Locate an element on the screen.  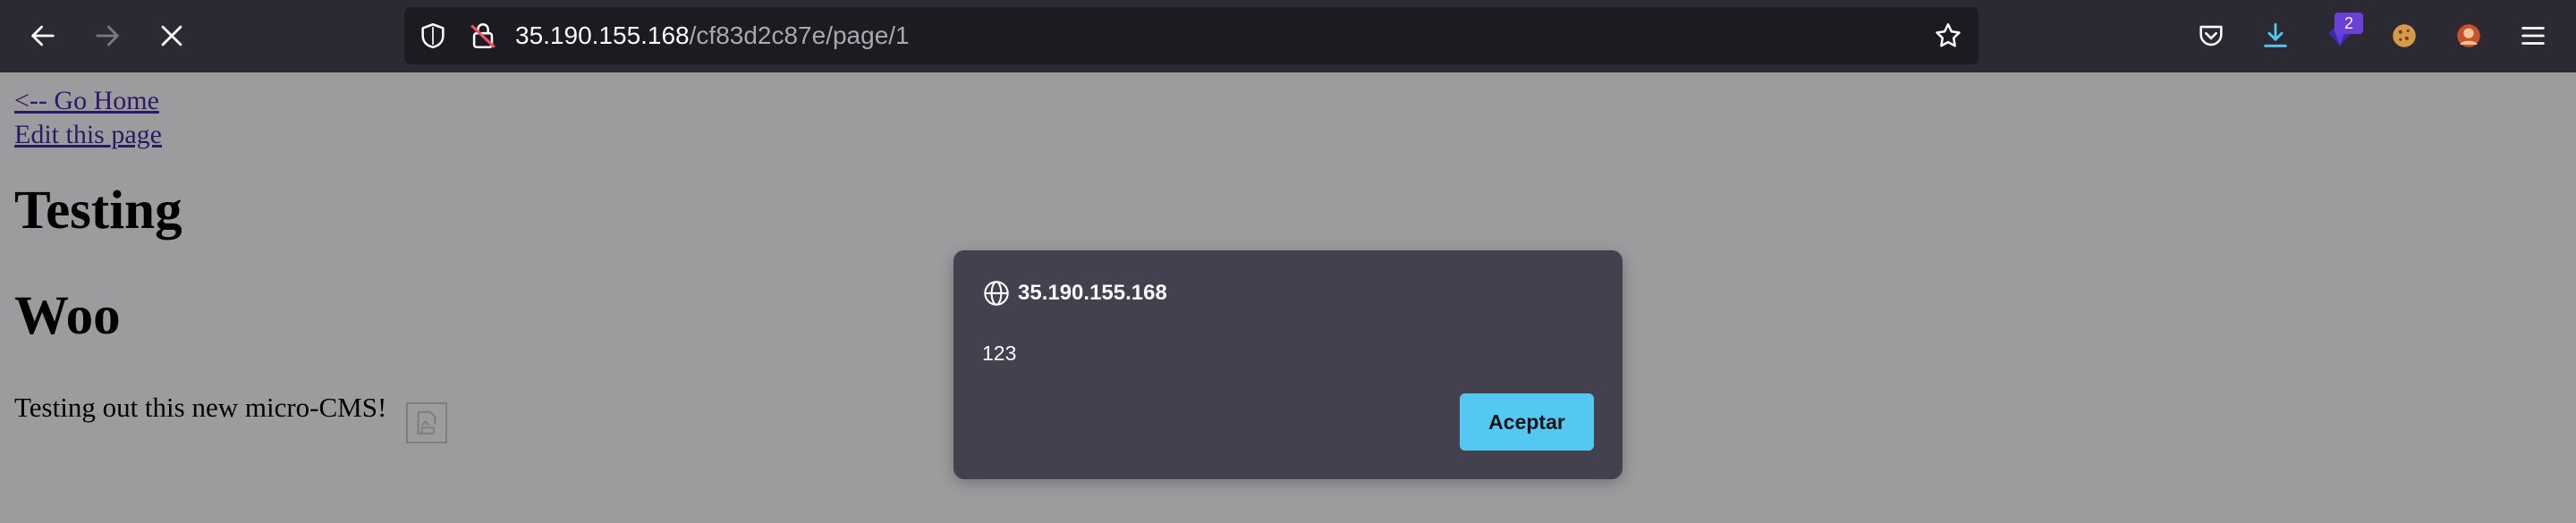
hamburger-menu-icon is located at coordinates (2533, 36).